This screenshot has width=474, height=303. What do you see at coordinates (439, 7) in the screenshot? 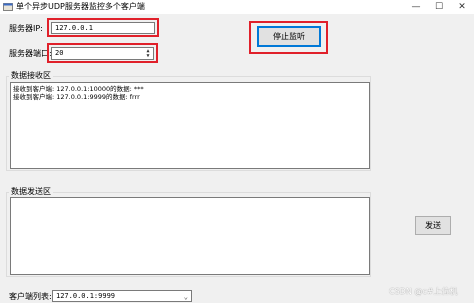
I see `maximize-icon: ☐` at bounding box center [439, 7].